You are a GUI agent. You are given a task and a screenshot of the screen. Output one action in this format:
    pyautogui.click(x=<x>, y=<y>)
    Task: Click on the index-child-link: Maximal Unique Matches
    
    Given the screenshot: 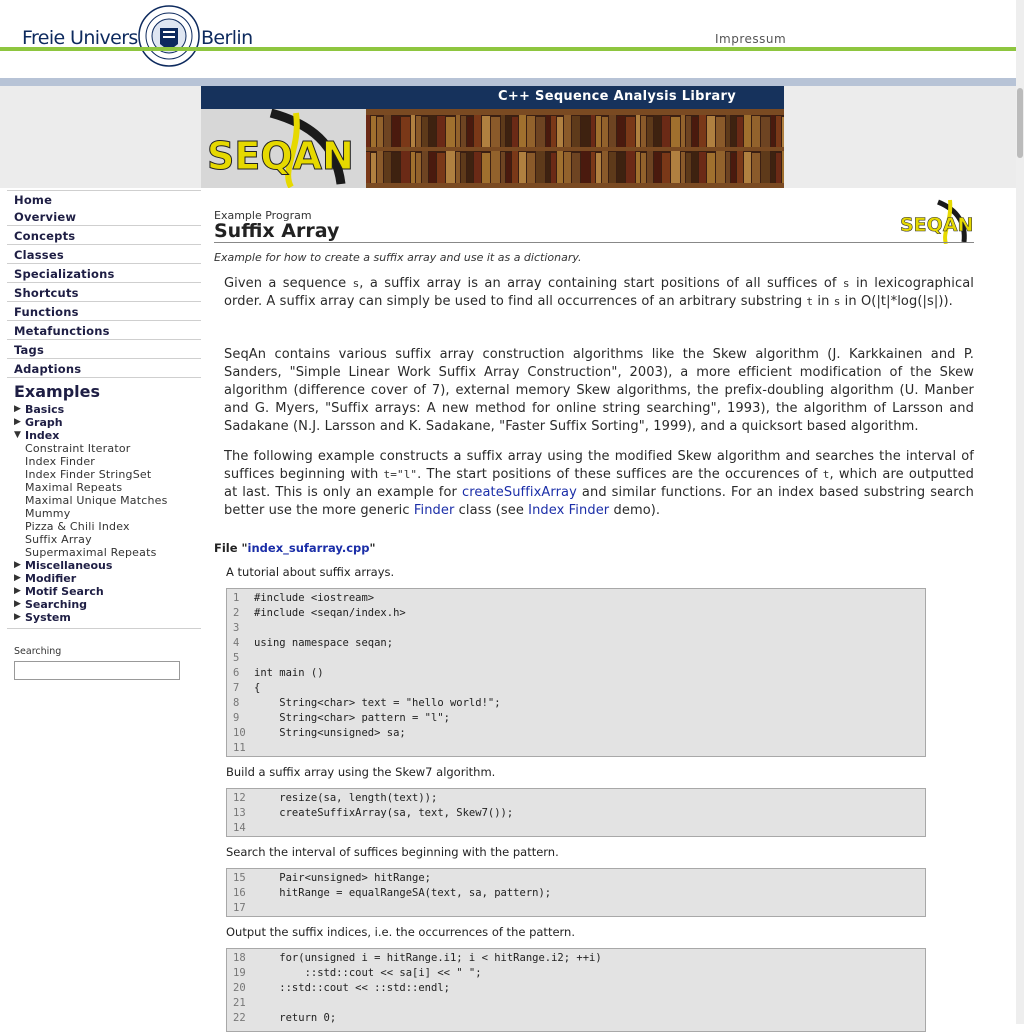 What is the action you would take?
    pyautogui.click(x=96, y=500)
    